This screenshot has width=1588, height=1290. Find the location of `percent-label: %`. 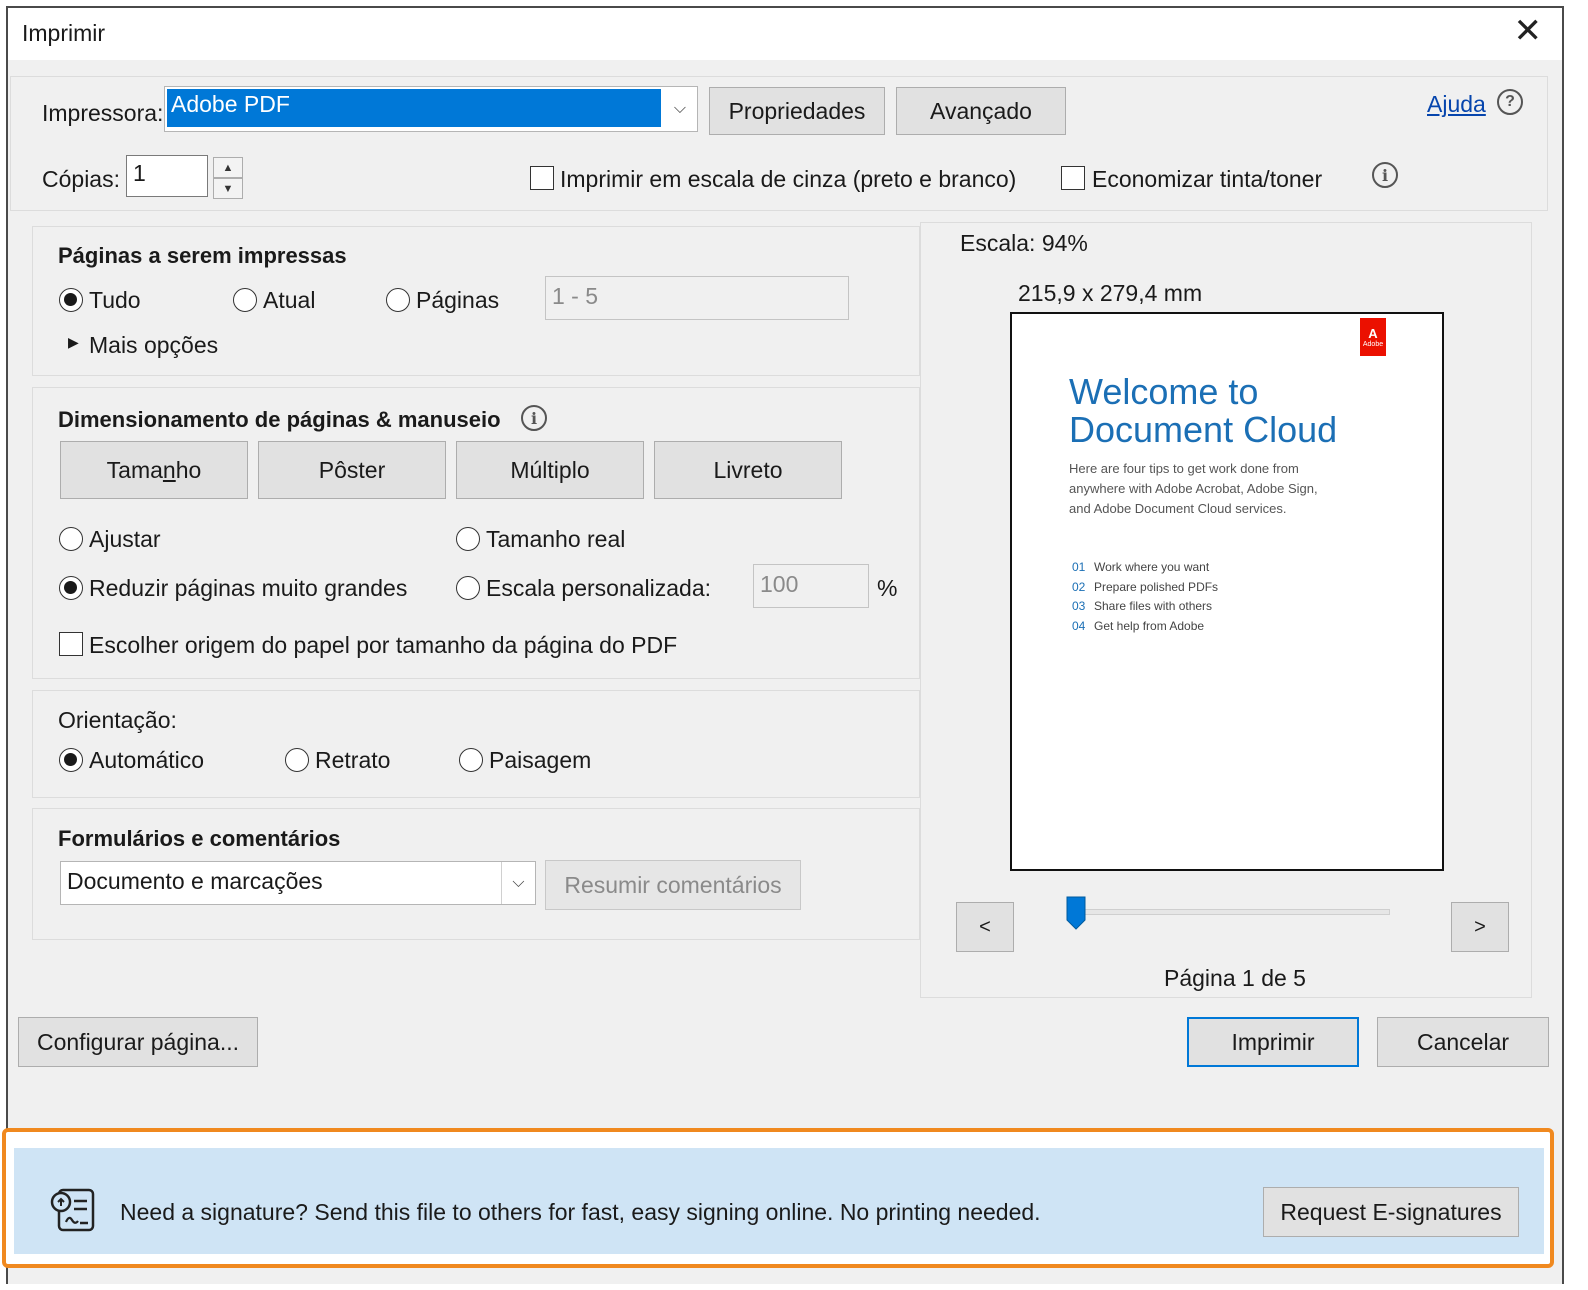

percent-label: % is located at coordinates (887, 588).